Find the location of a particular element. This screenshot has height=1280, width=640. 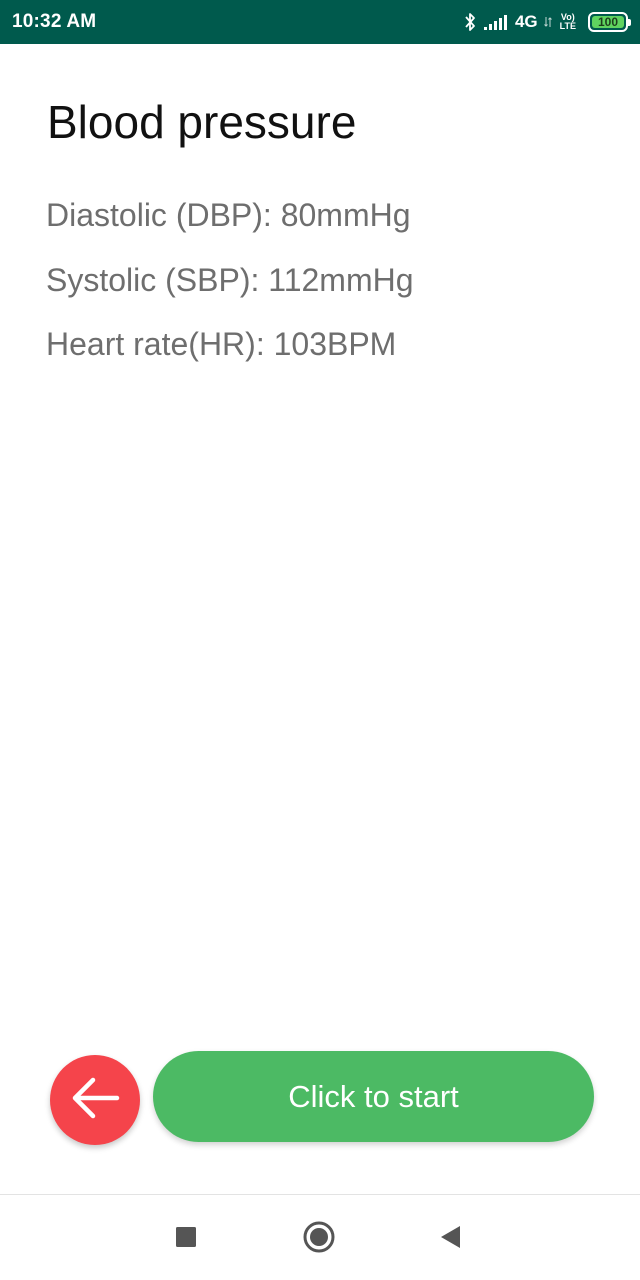

home-button is located at coordinates (319, 1239).